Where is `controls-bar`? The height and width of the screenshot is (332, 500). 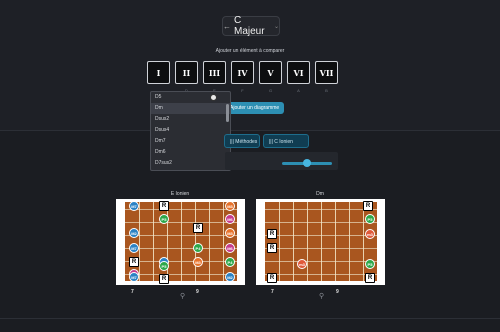
controls-bar is located at coordinates (281, 161).